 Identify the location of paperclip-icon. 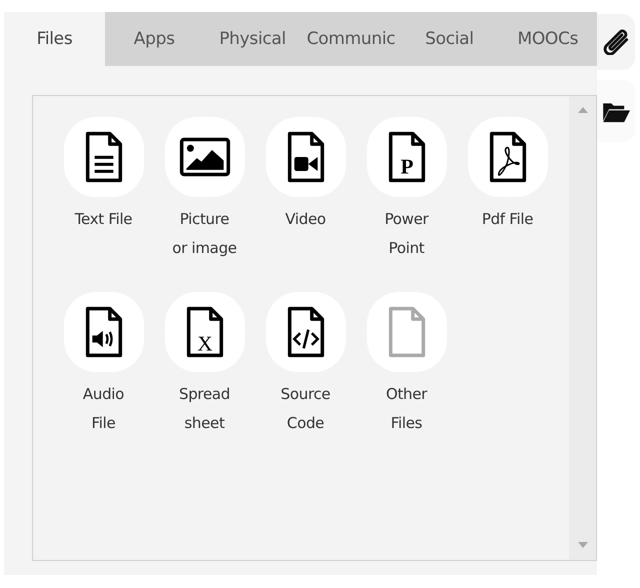
(616, 42).